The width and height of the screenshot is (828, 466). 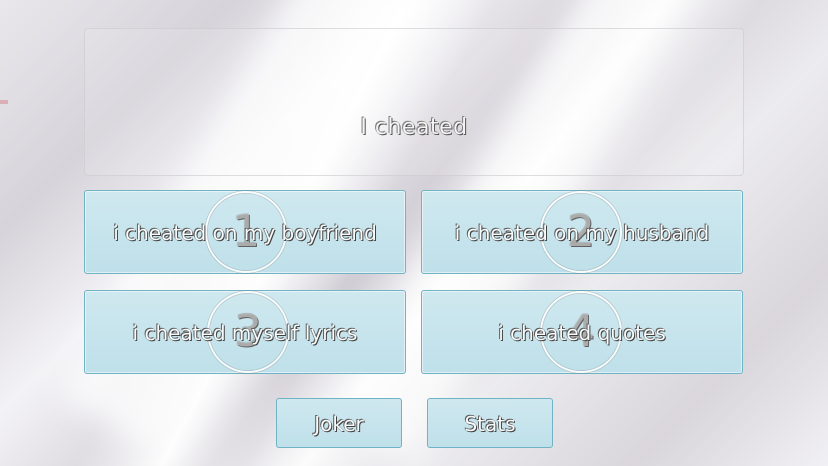 I want to click on answer-button-2: 2 i cheated on my husband, so click(x=582, y=232).